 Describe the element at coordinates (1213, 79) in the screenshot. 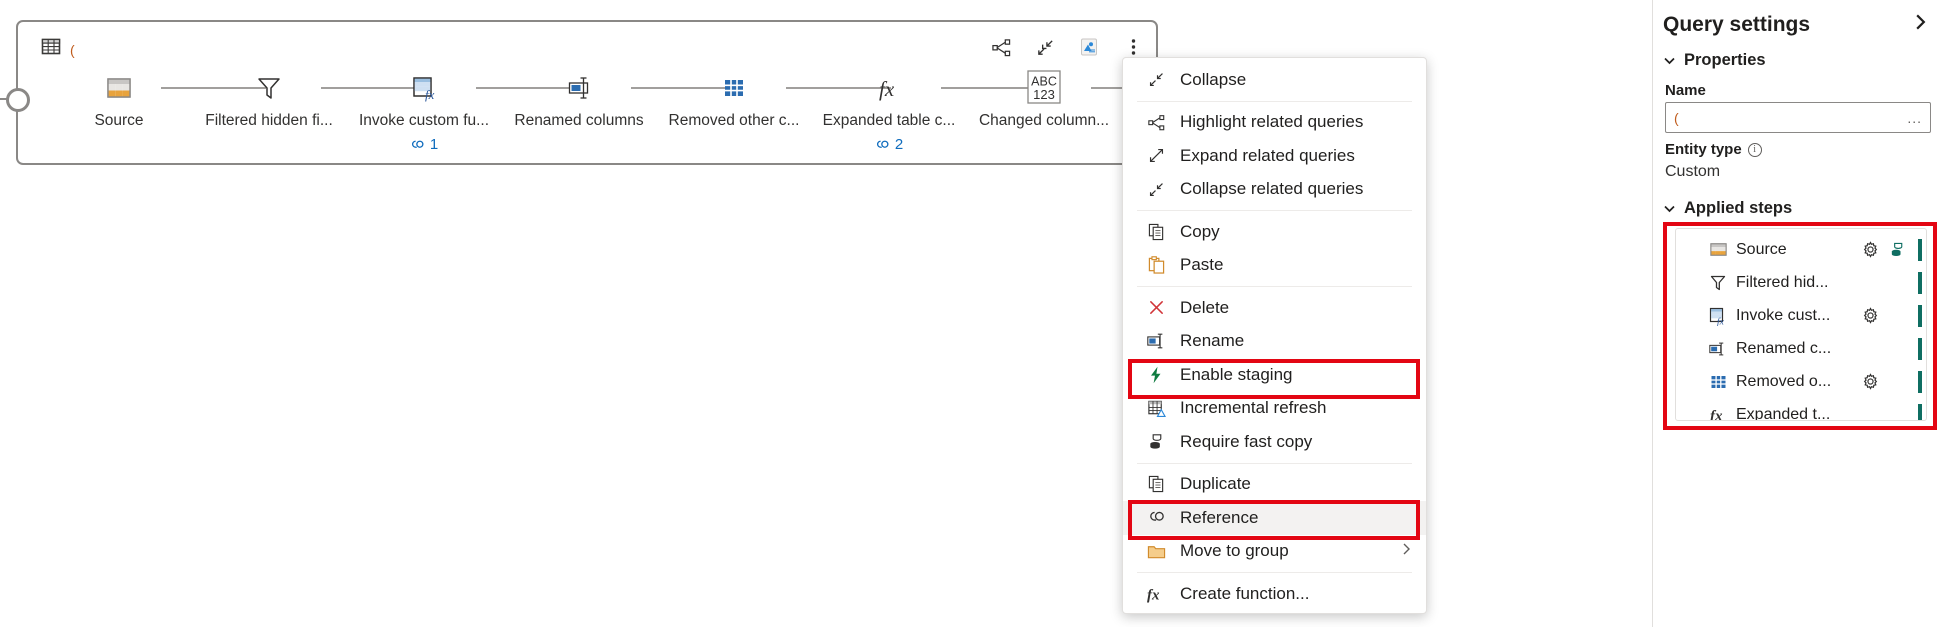

I see `menu-item-label: Collapse` at that location.